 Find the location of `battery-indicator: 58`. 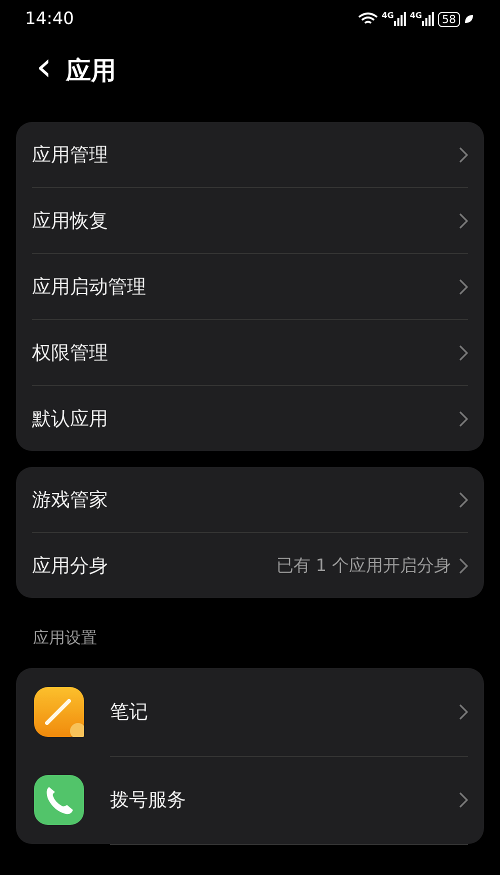

battery-indicator: 58 is located at coordinates (449, 19).